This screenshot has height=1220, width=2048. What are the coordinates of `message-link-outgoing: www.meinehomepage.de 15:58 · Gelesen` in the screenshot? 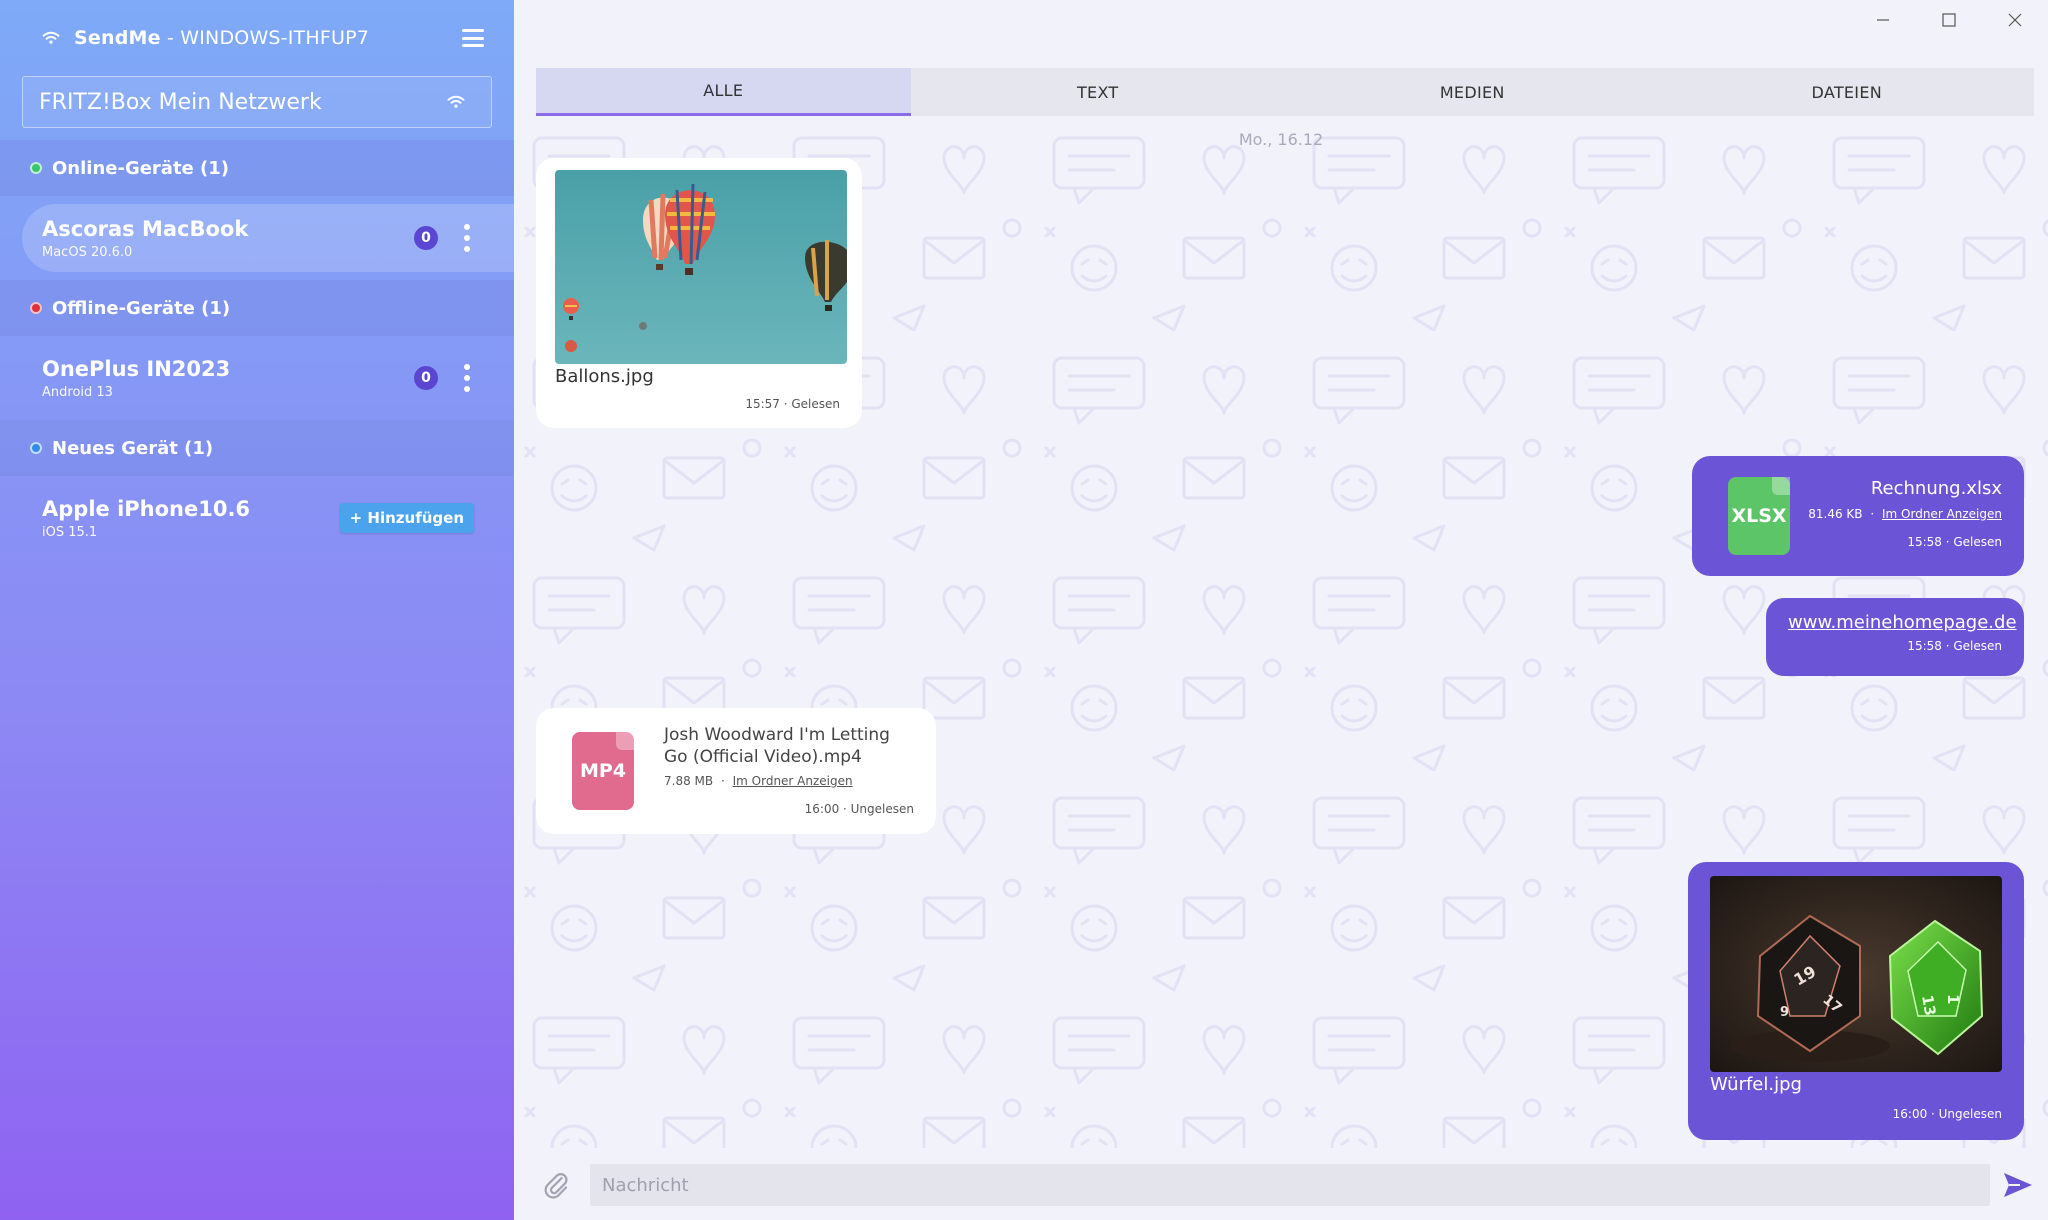 It's located at (1895, 637).